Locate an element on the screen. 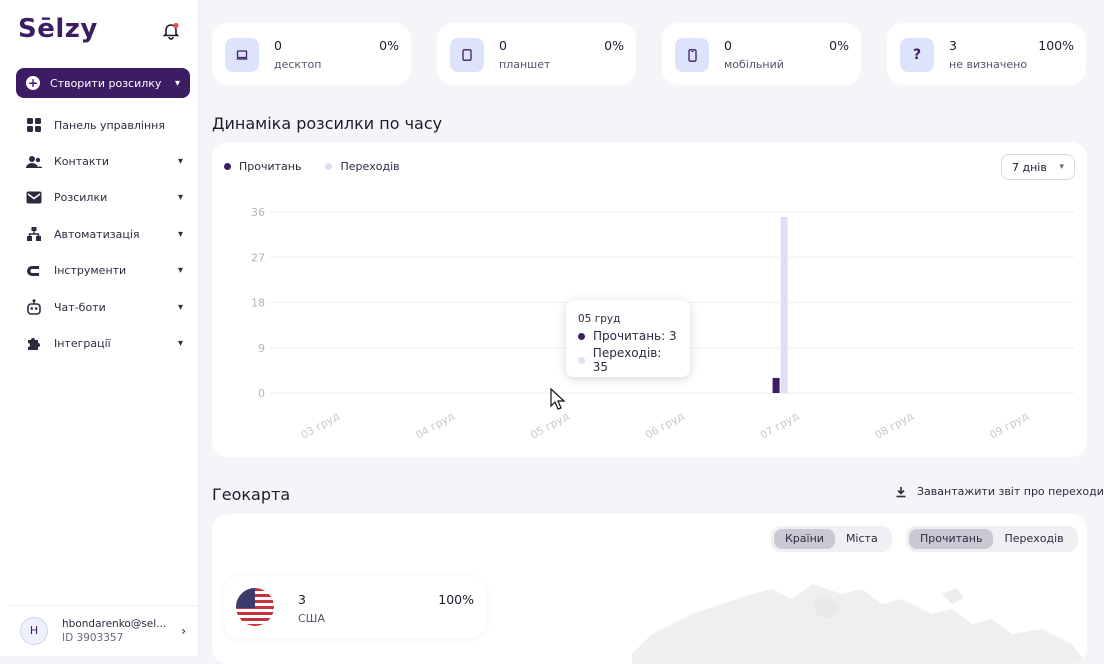 This screenshot has height=664, width=1104. desktop-icon is located at coordinates (242, 55).